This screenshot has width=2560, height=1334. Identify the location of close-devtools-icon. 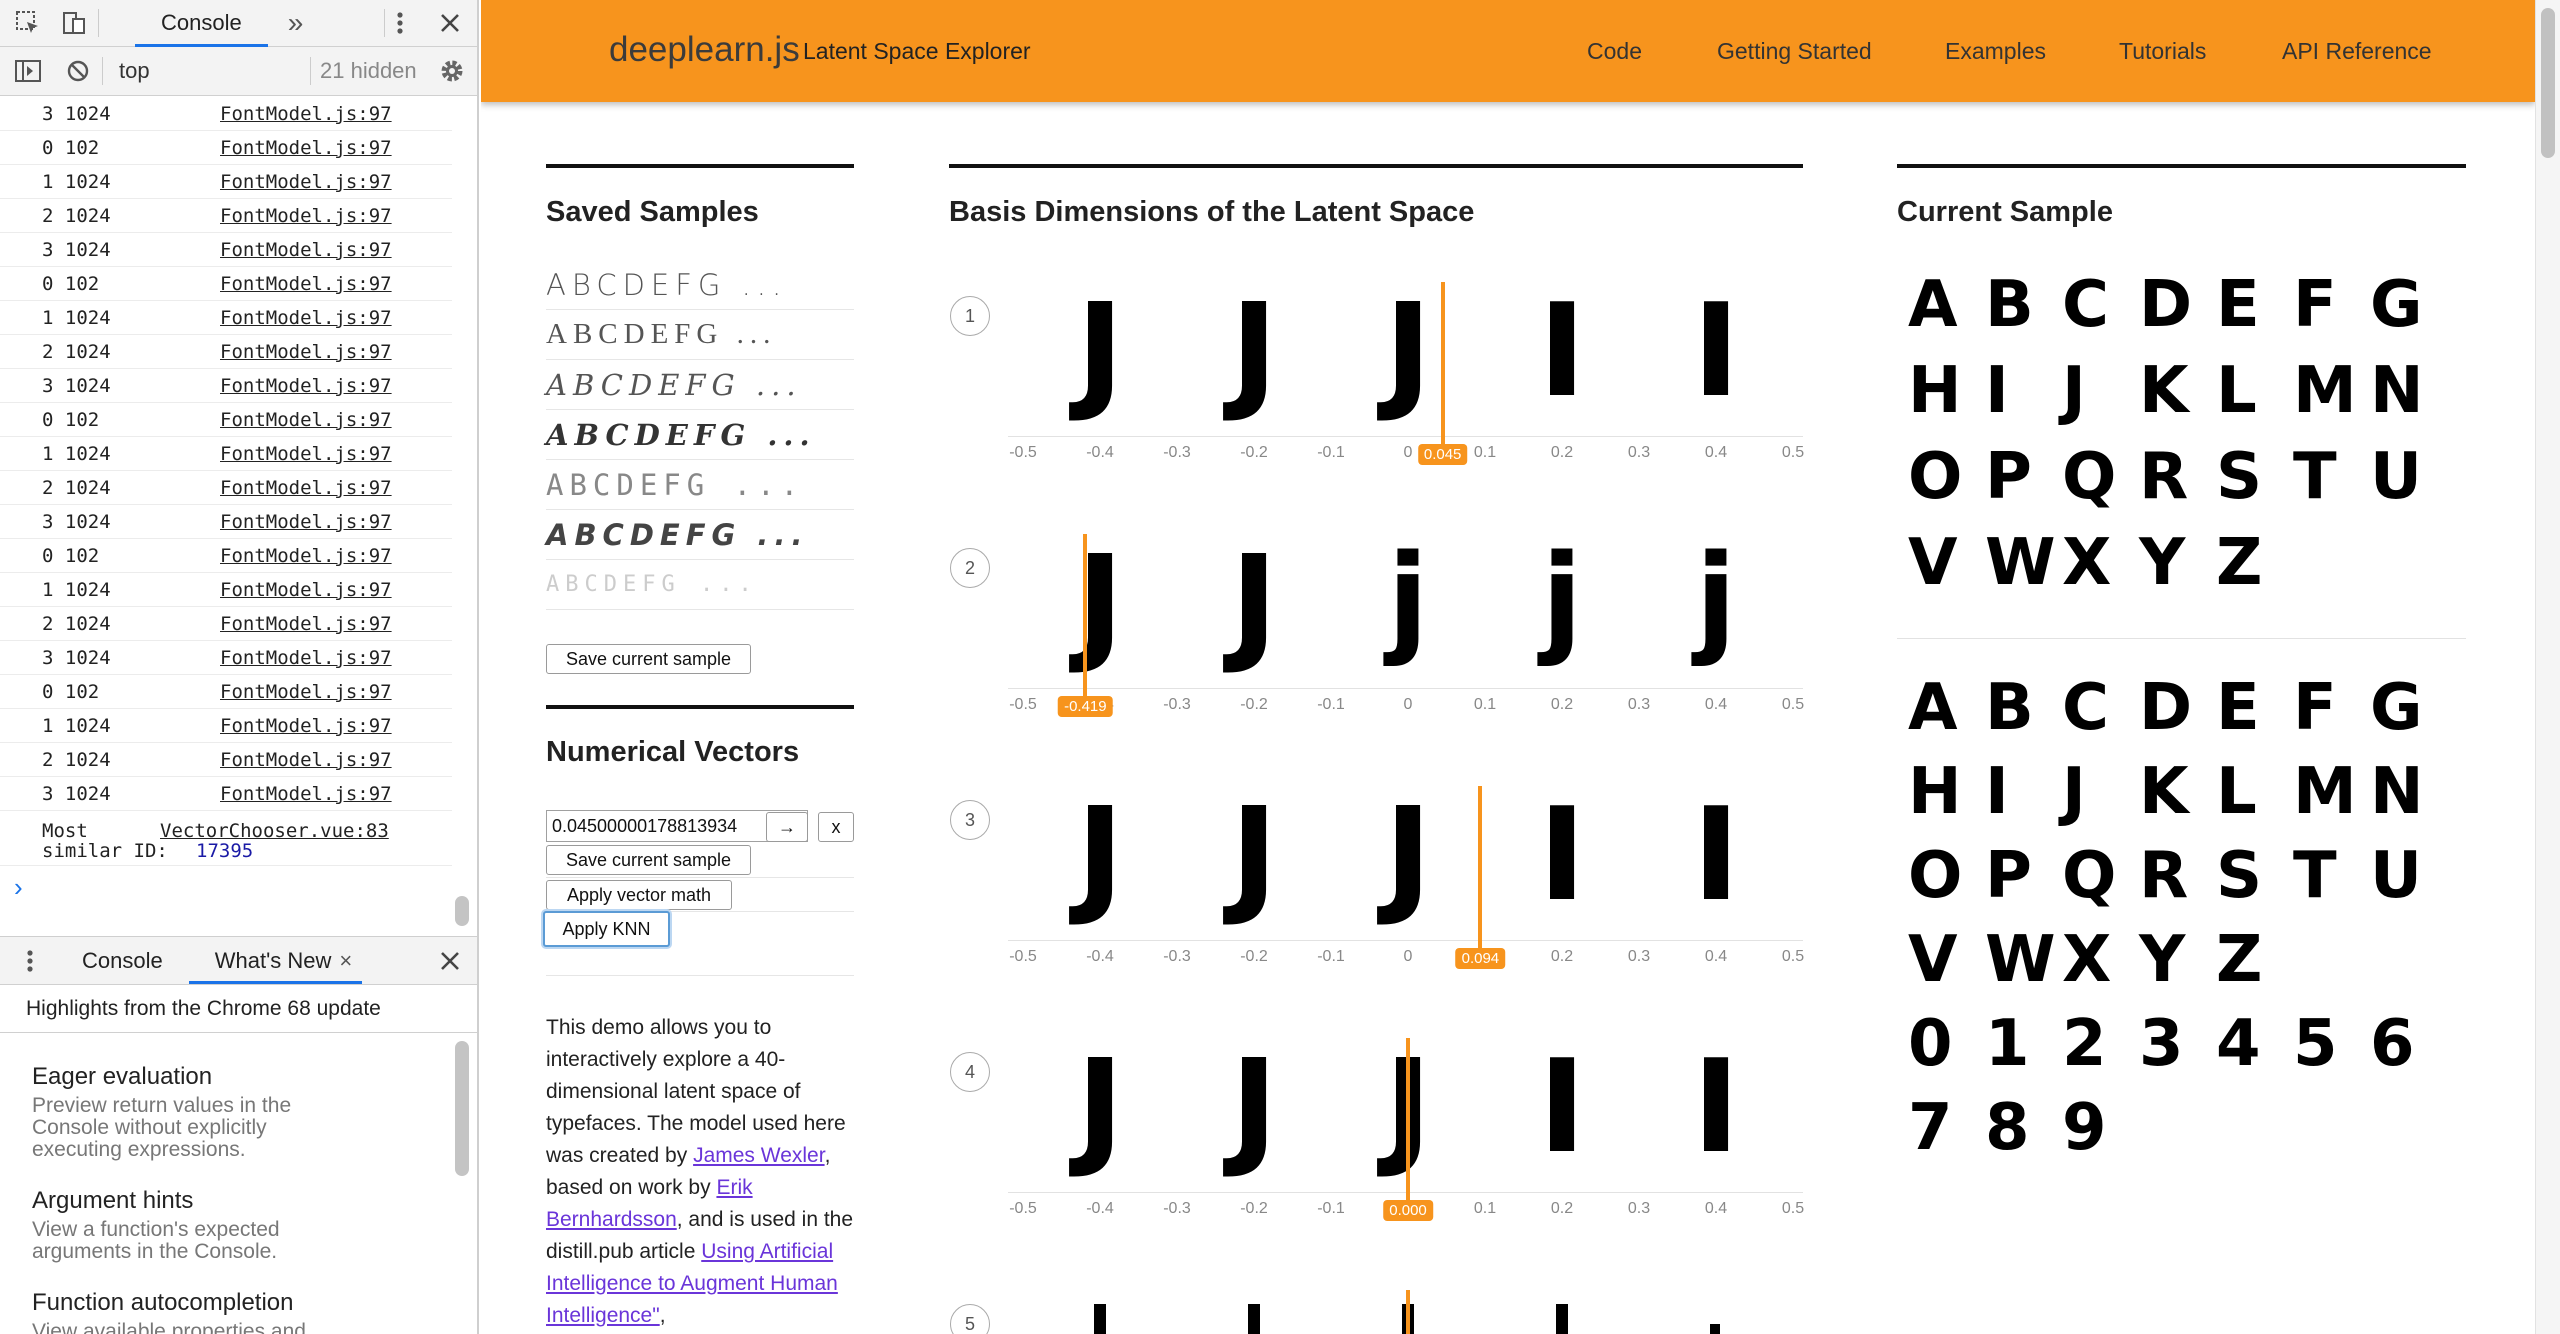
(450, 23).